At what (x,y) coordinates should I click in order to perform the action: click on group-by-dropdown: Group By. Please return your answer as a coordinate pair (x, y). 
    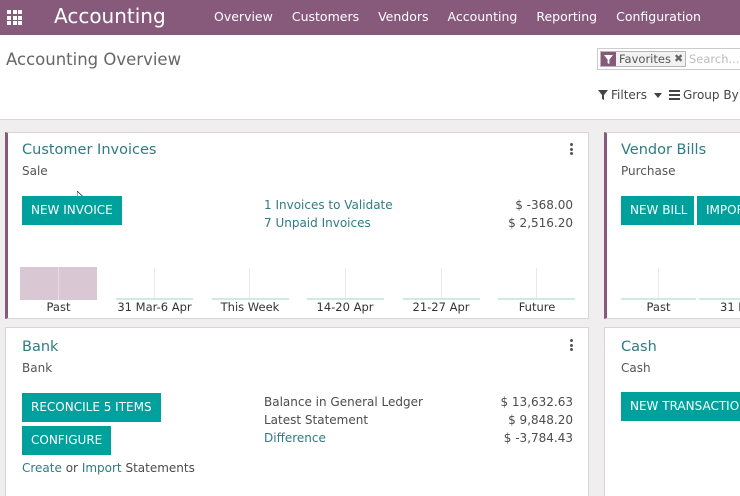
    Looking at the image, I should click on (704, 95).